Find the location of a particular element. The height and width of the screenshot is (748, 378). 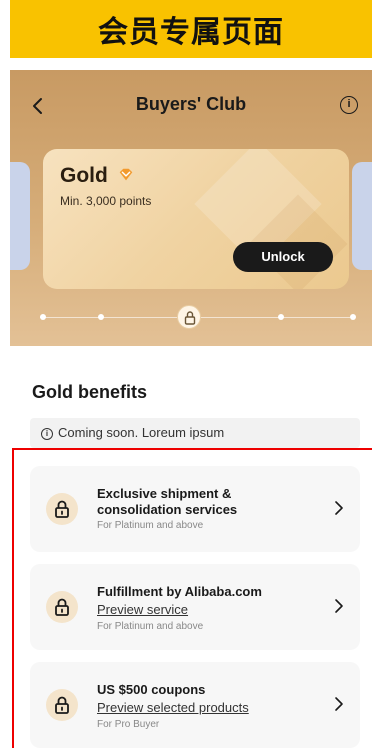

benefit-title: US $500 coupons is located at coordinates (151, 689).